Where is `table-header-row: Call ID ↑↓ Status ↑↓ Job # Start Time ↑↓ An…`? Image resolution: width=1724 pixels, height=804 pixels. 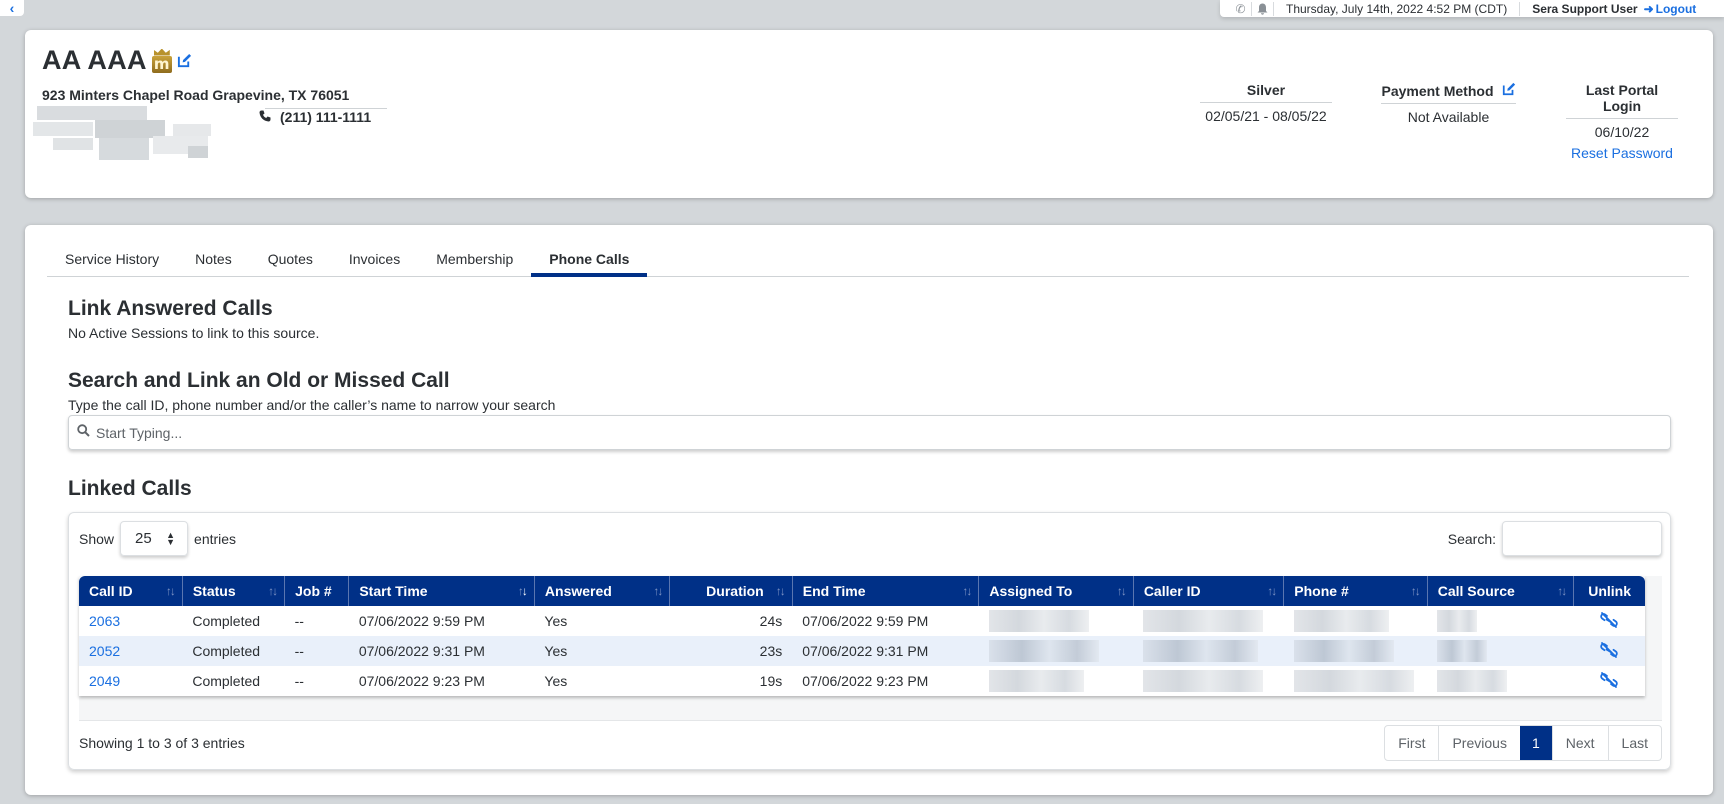
table-header-row: Call ID ↑↓ Status ↑↓ Job # Start Time ↑↓ An… is located at coordinates (862, 591).